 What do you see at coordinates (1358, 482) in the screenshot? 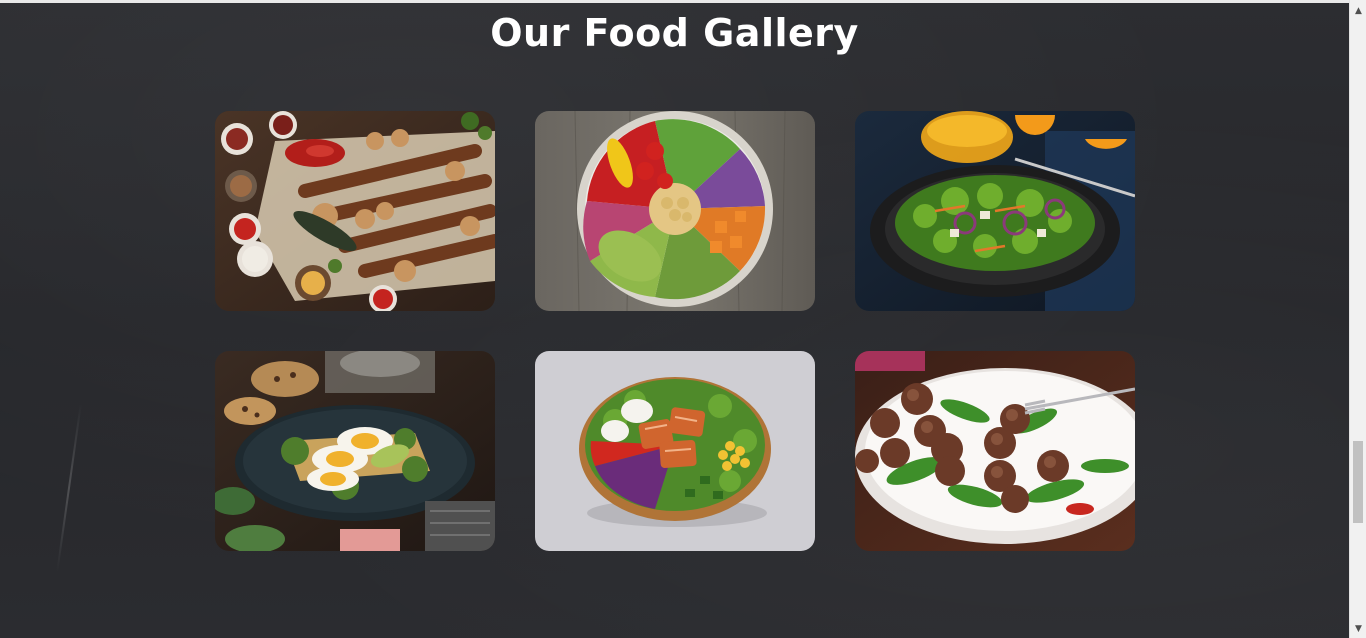
I see `scrollbar-thumb` at bounding box center [1358, 482].